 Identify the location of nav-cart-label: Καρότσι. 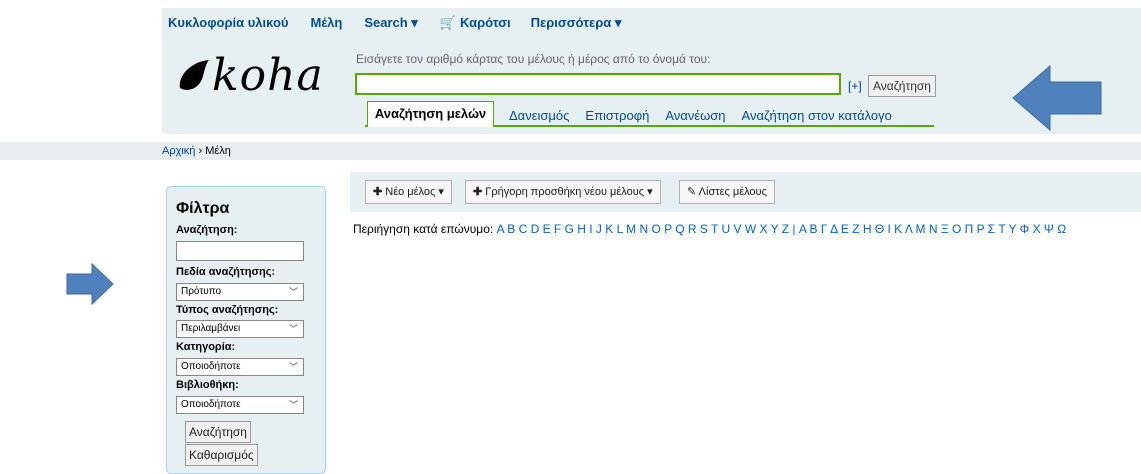
(485, 22).